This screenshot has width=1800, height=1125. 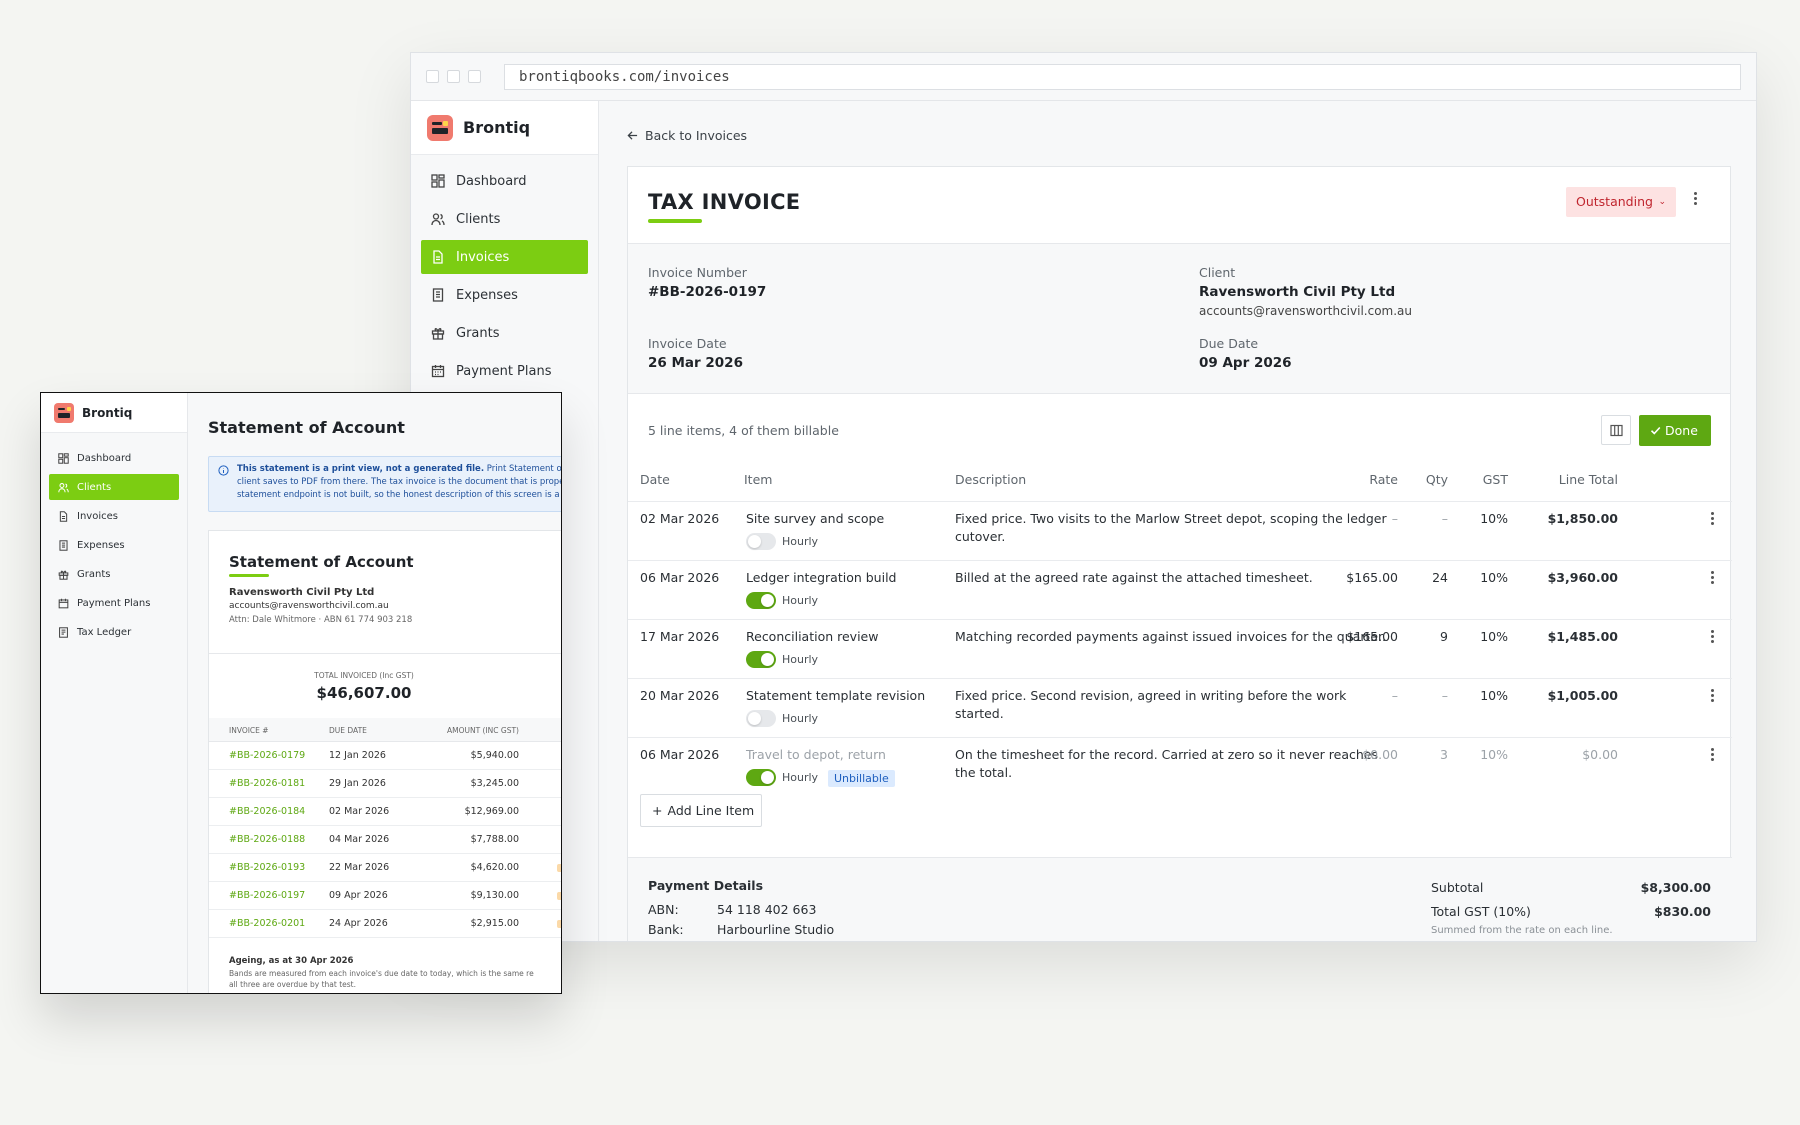 I want to click on line-item-name: Ledger integration build, so click(x=821, y=577).